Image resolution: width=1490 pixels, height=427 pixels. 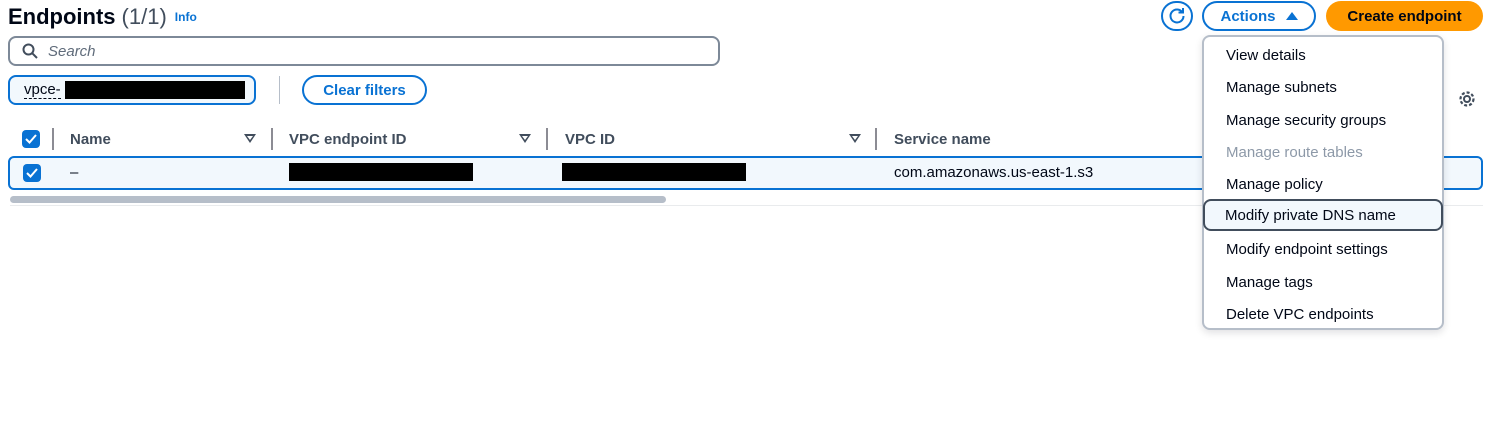 What do you see at coordinates (1404, 16) in the screenshot?
I see `create-endpoint-button: Create endpoint` at bounding box center [1404, 16].